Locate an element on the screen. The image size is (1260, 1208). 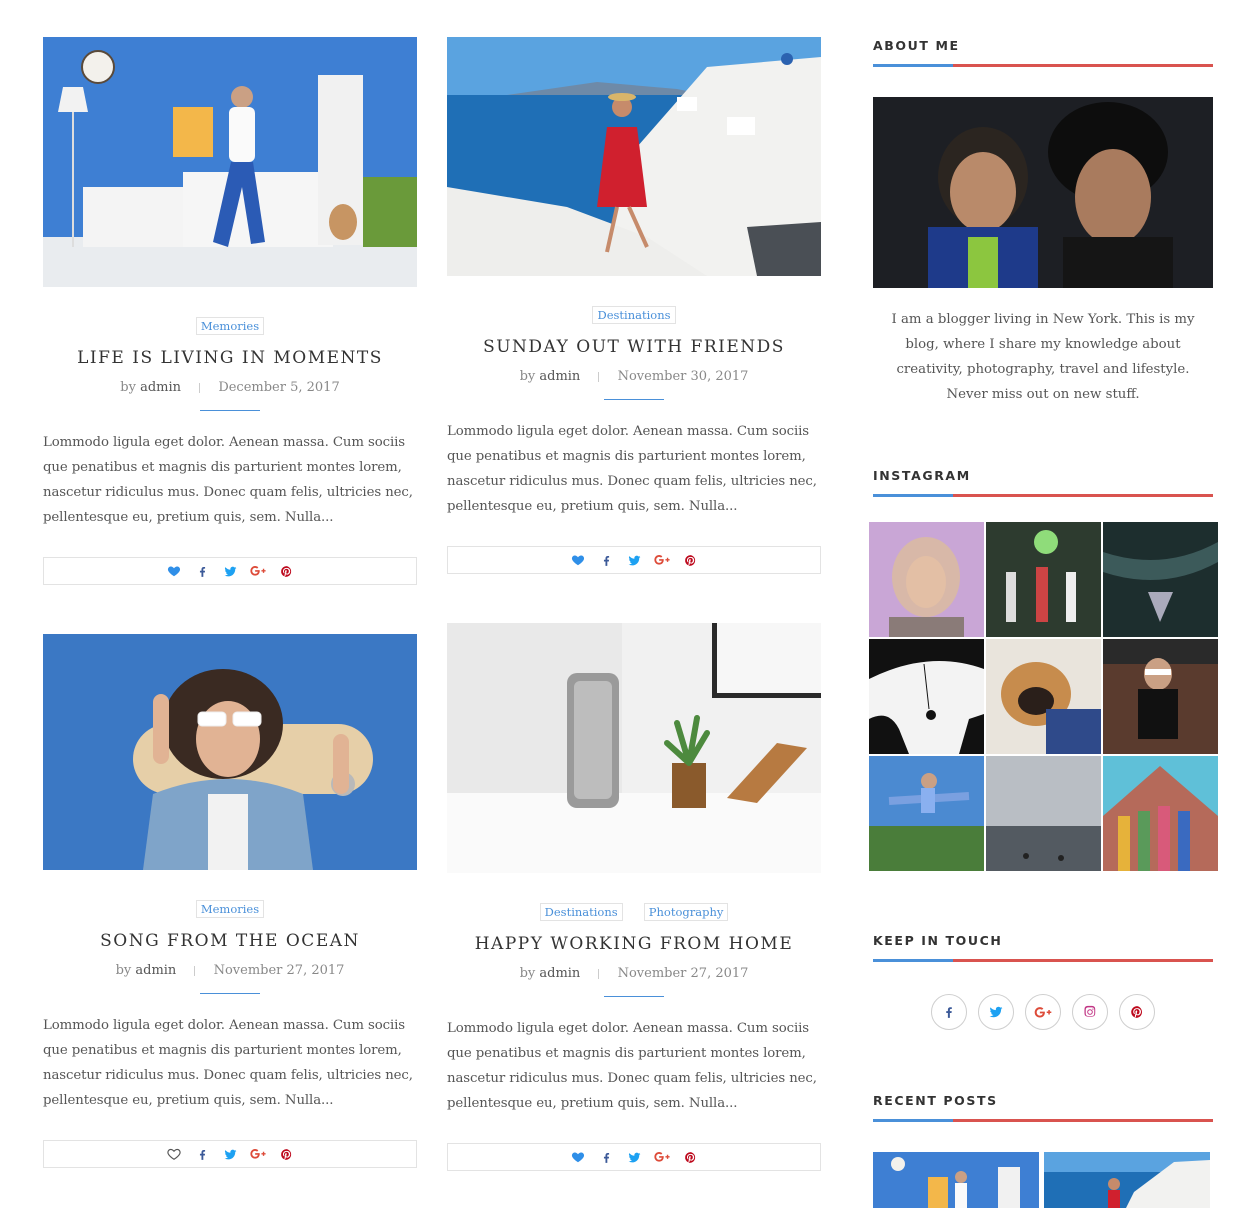
post-categories: Destinations is located at coordinates (634, 314).